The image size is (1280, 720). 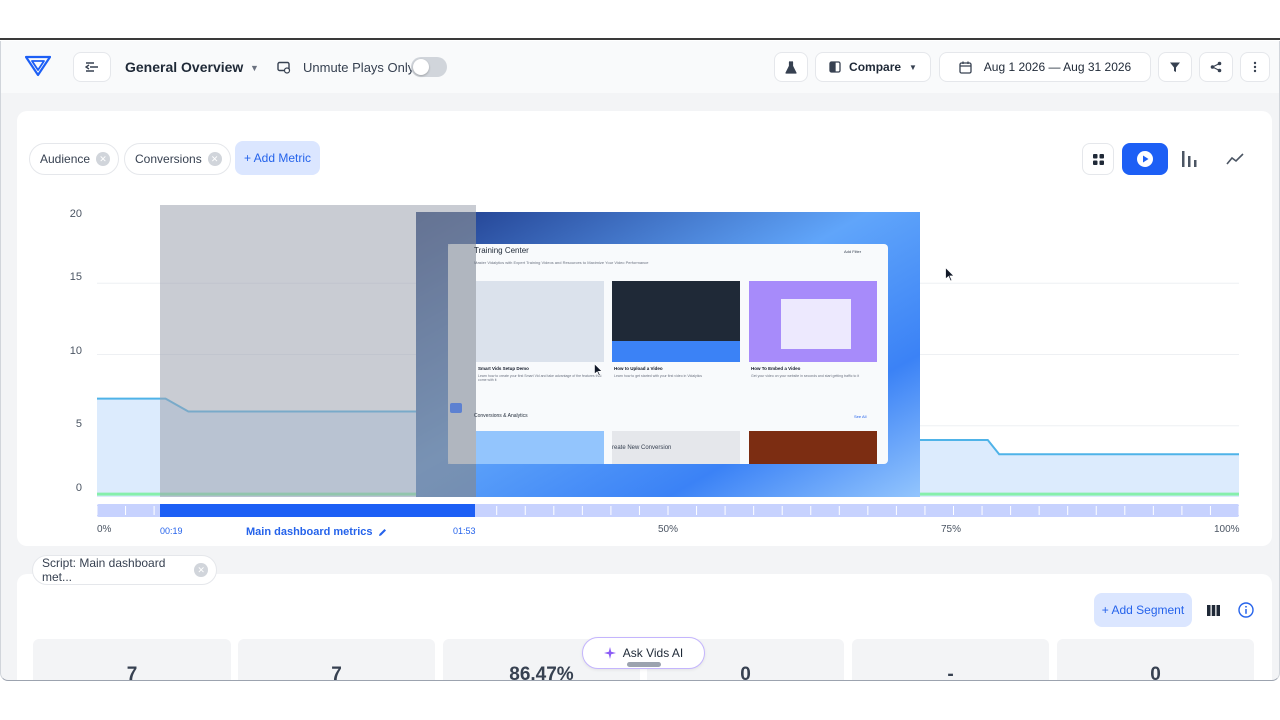 What do you see at coordinates (776, 368) in the screenshot?
I see `preview-card-title: How To Embed a Video` at bounding box center [776, 368].